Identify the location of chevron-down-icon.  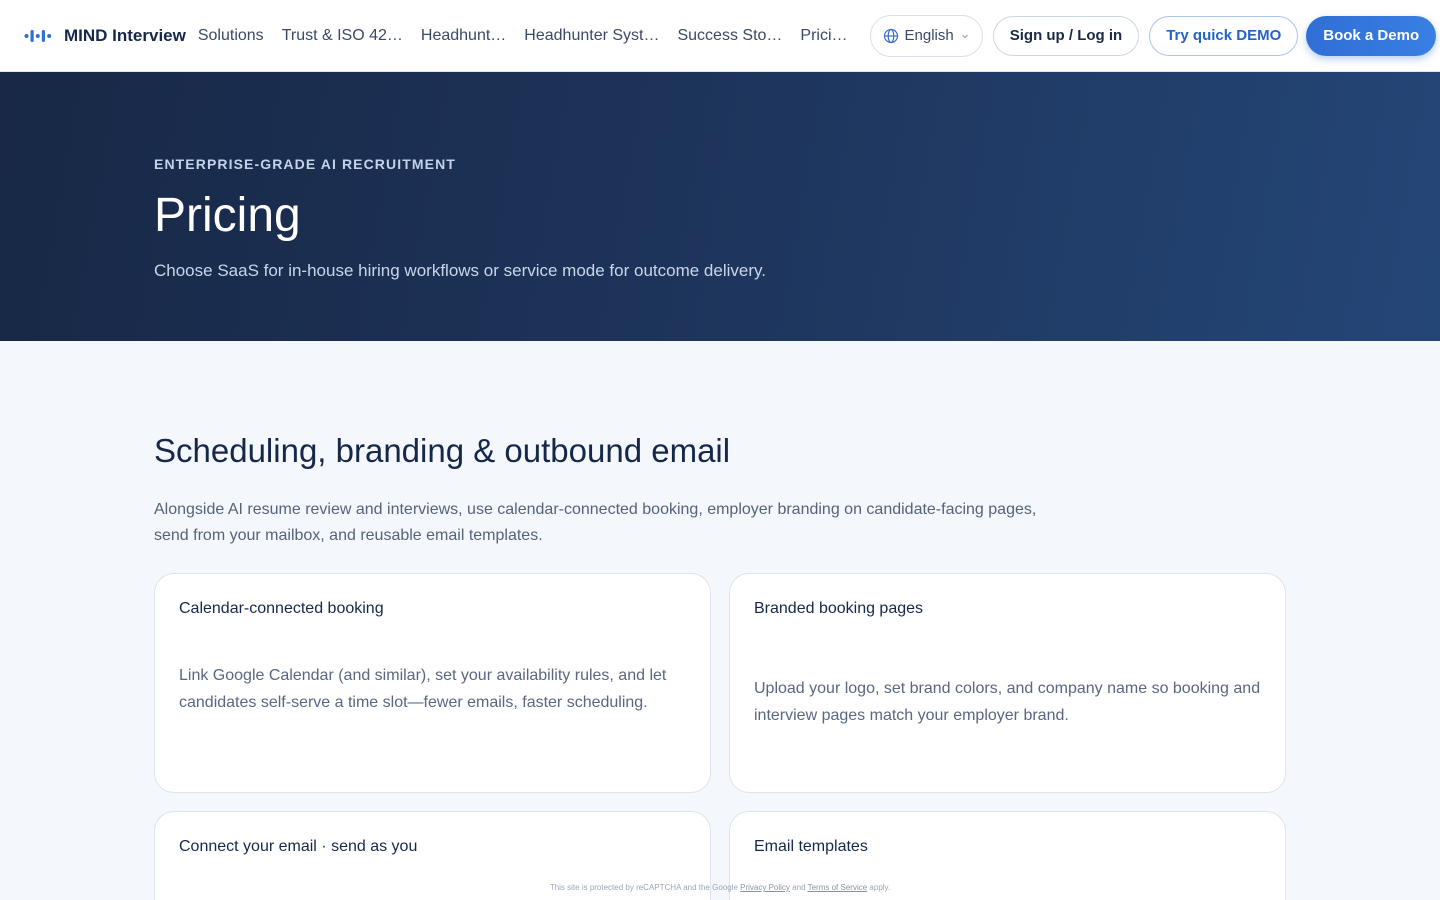
(964, 36).